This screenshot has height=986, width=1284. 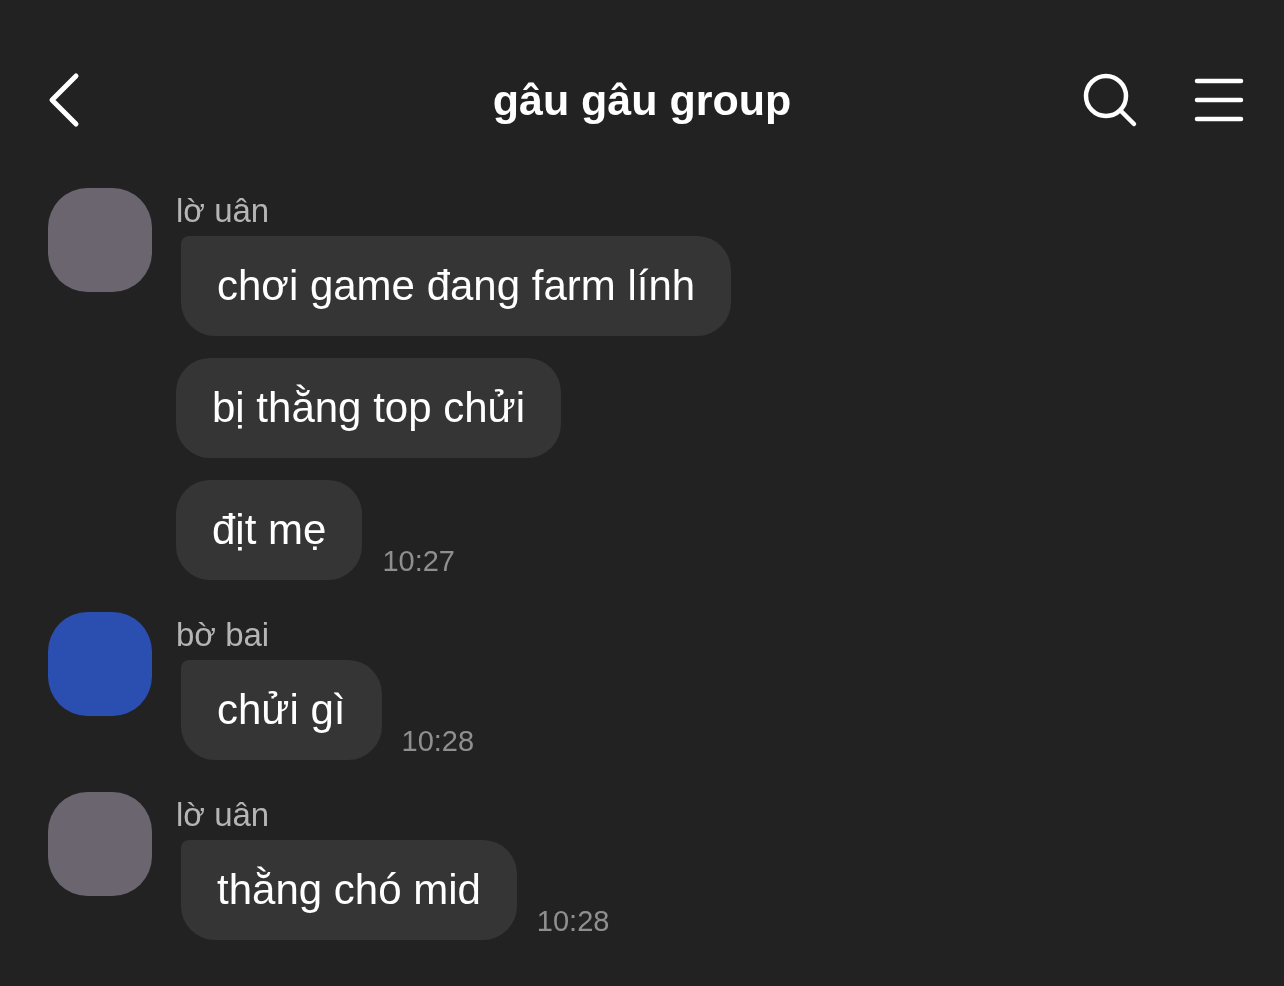 I want to click on message-bubble: bị thằng top chửi, so click(x=368, y=408).